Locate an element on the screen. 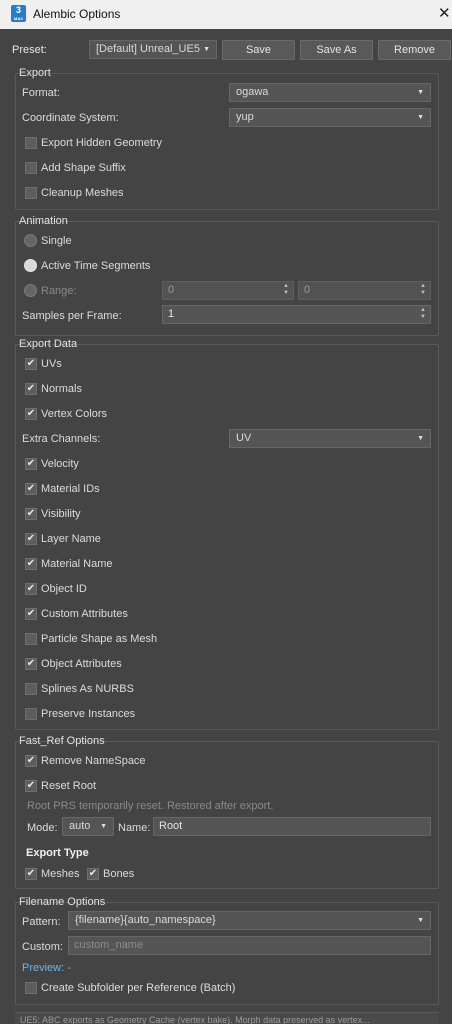 The width and height of the screenshot is (452, 1024). splines-as-nurbs-label: Splines As NURBS is located at coordinates (87, 689).